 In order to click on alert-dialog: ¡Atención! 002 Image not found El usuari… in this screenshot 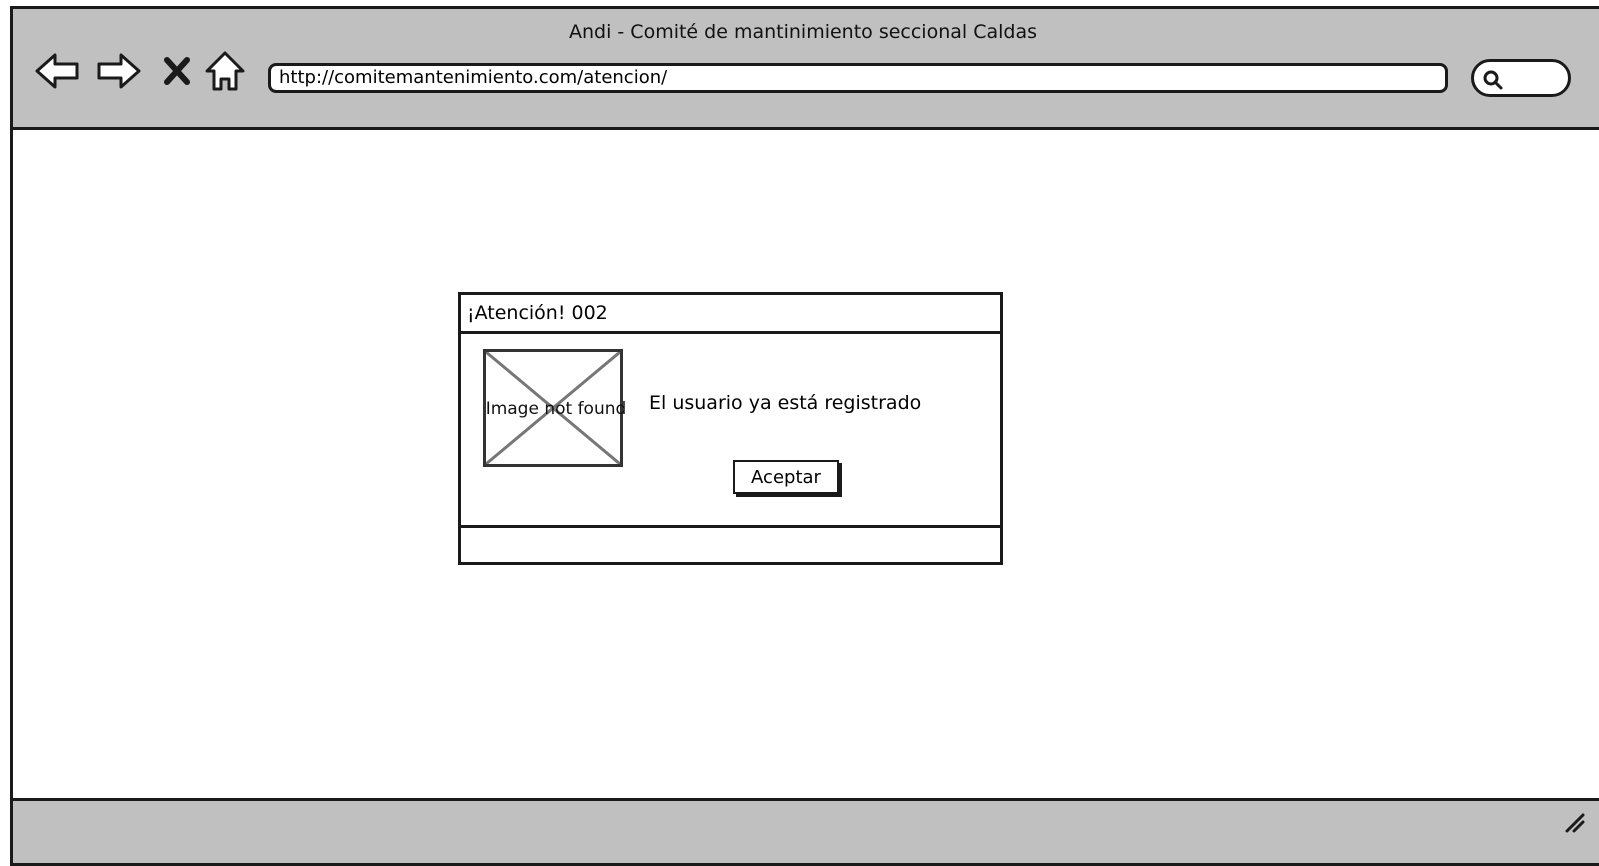, I will do `click(730, 428)`.